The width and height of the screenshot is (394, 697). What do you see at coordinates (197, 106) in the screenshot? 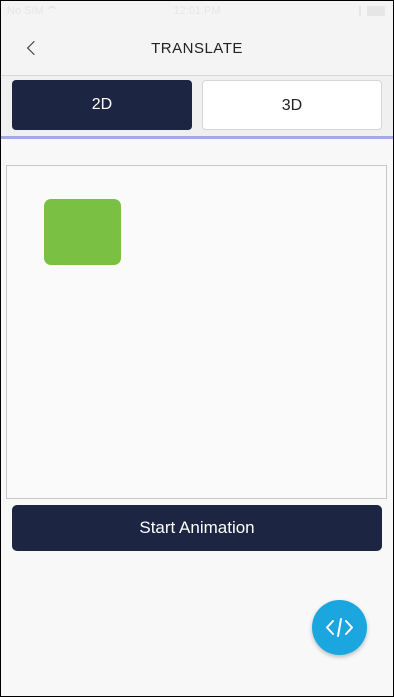
I see `tab-bar: 2D 3D` at bounding box center [197, 106].